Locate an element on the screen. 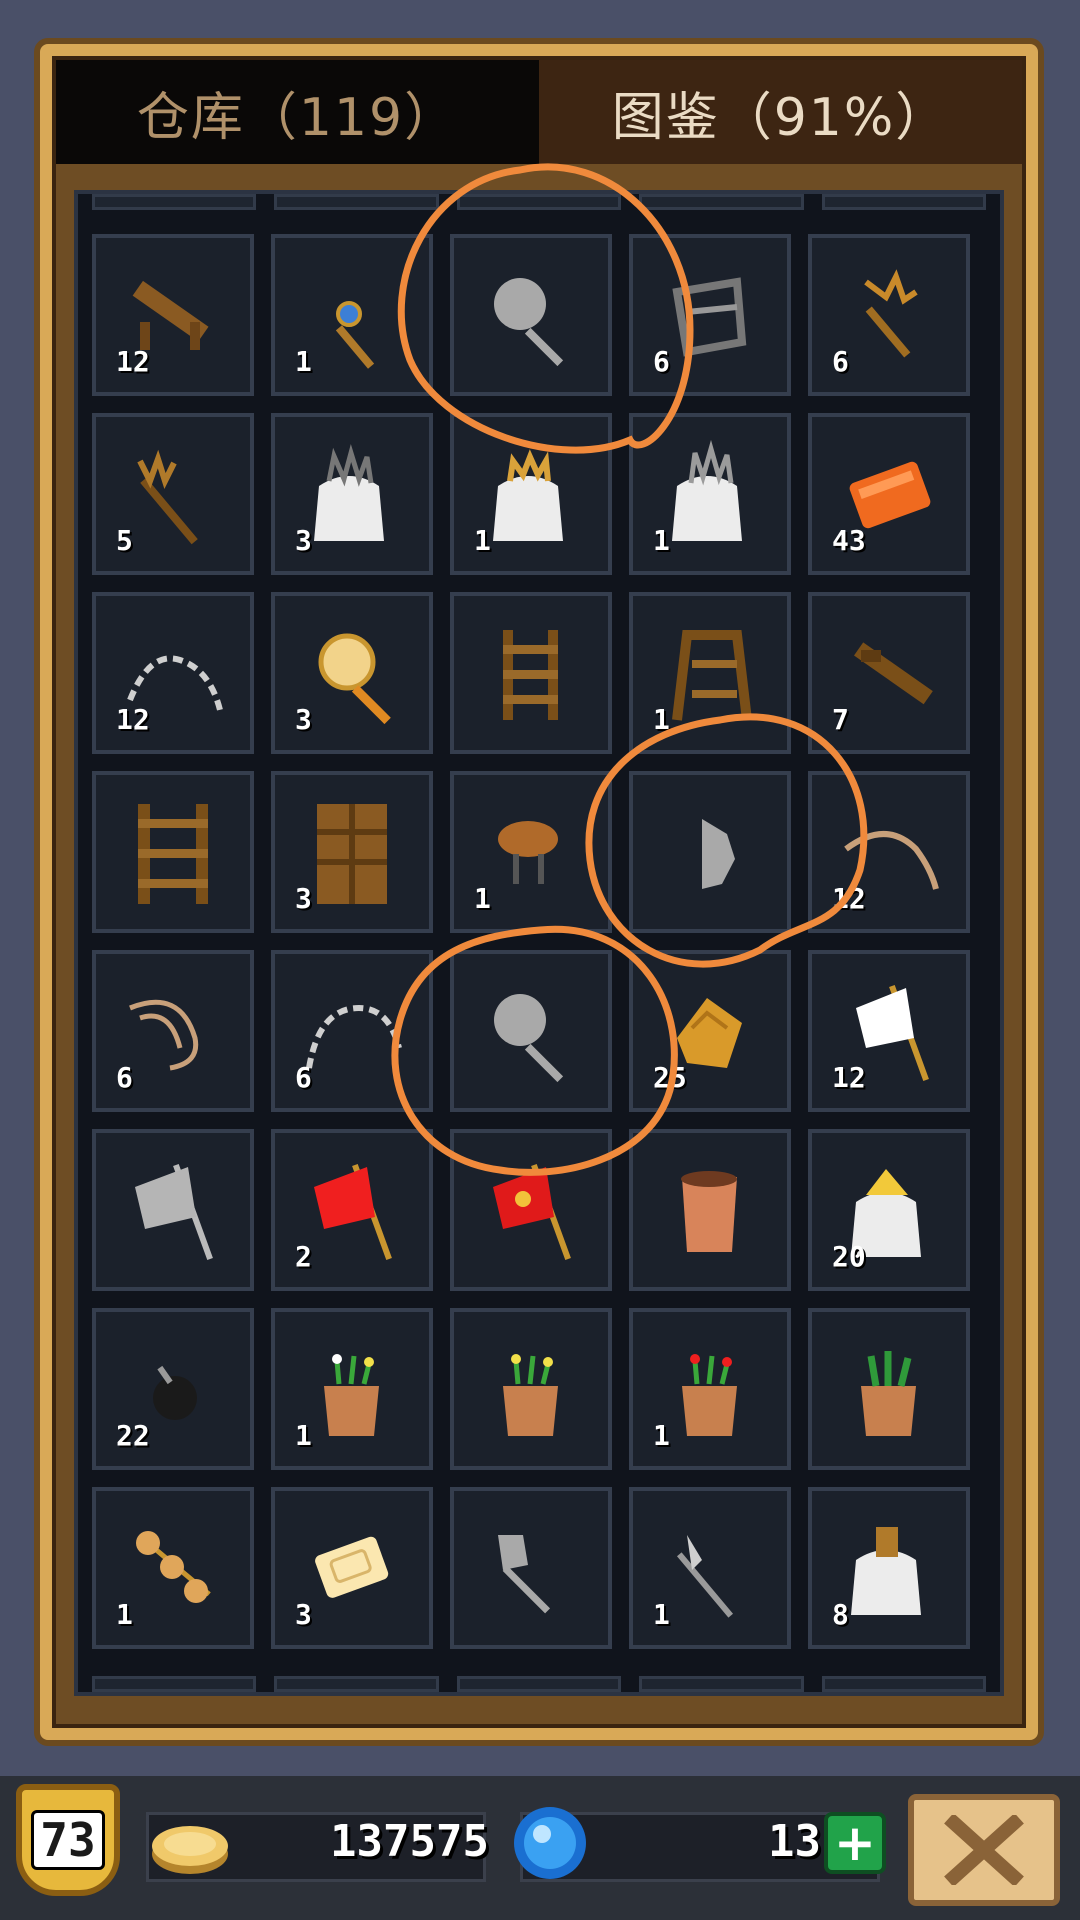 The image size is (1080, 1920). close-icon is located at coordinates (984, 1850).